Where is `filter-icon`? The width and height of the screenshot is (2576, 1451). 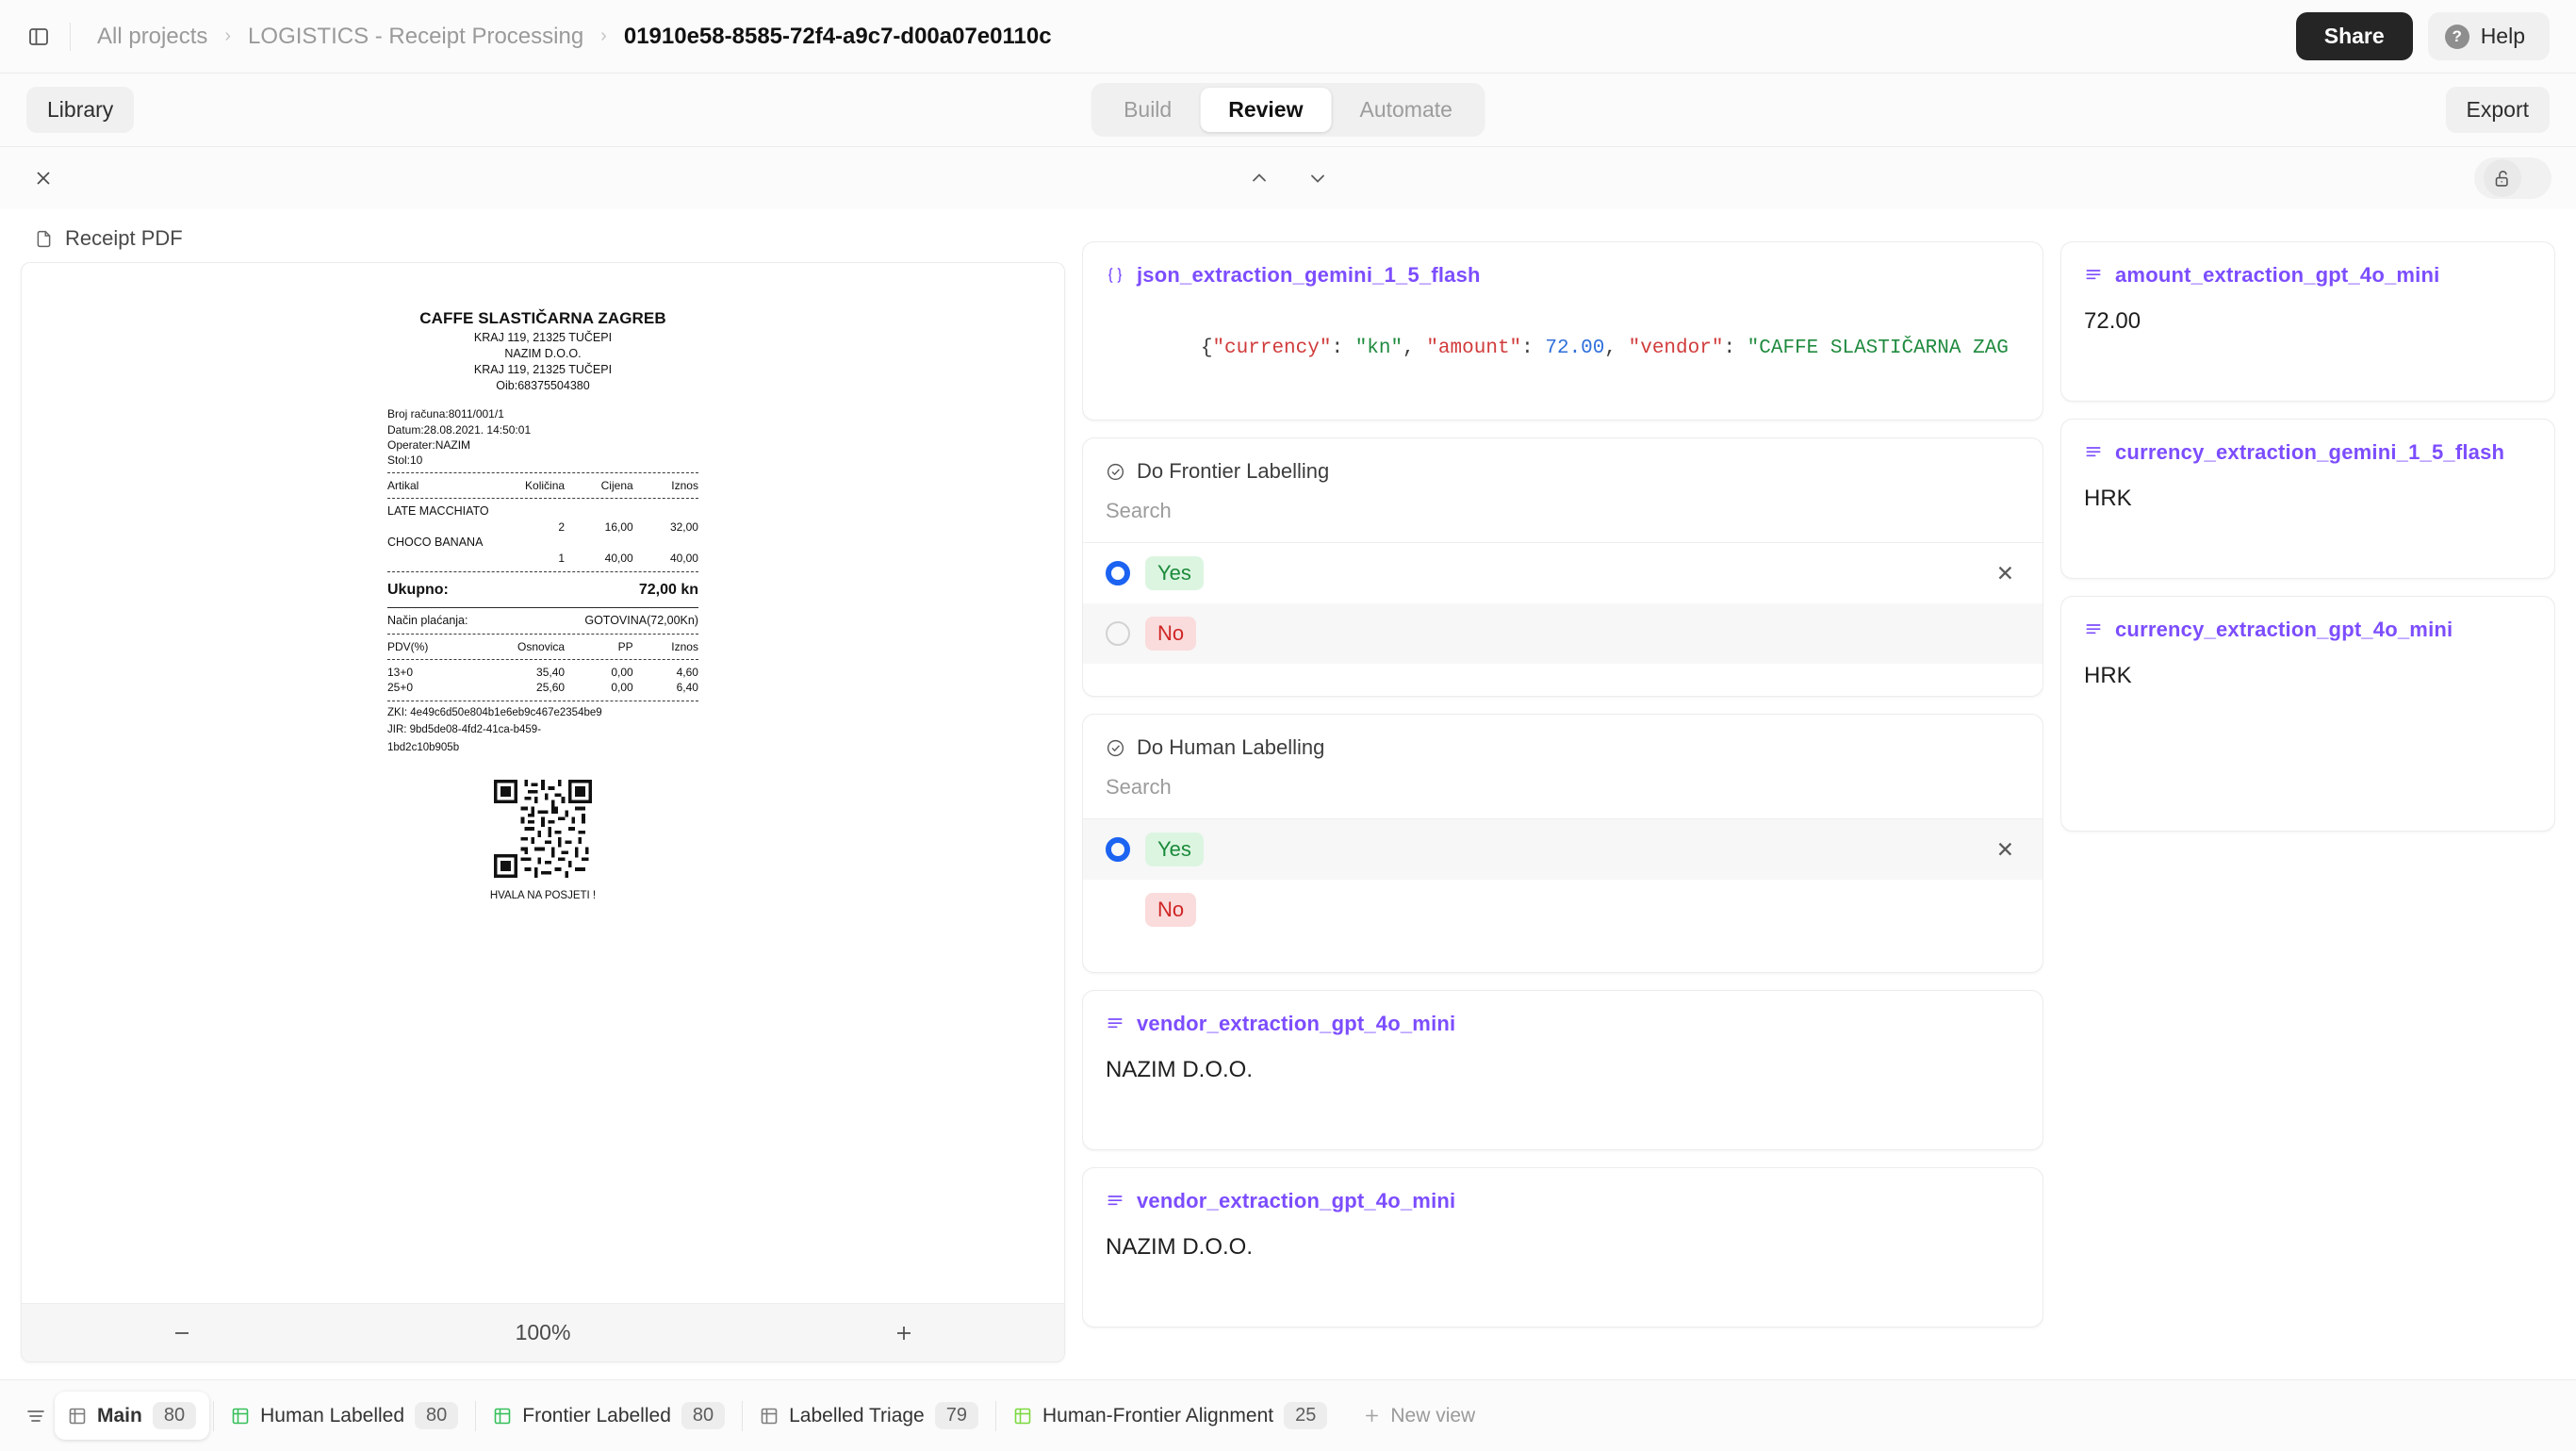
filter-icon is located at coordinates (35, 1416).